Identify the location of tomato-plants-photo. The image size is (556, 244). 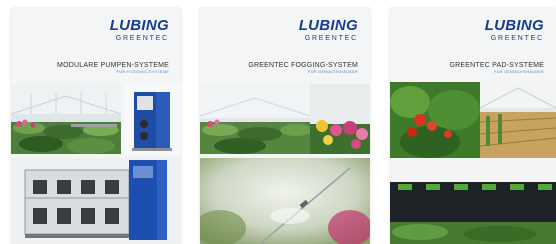
(435, 120).